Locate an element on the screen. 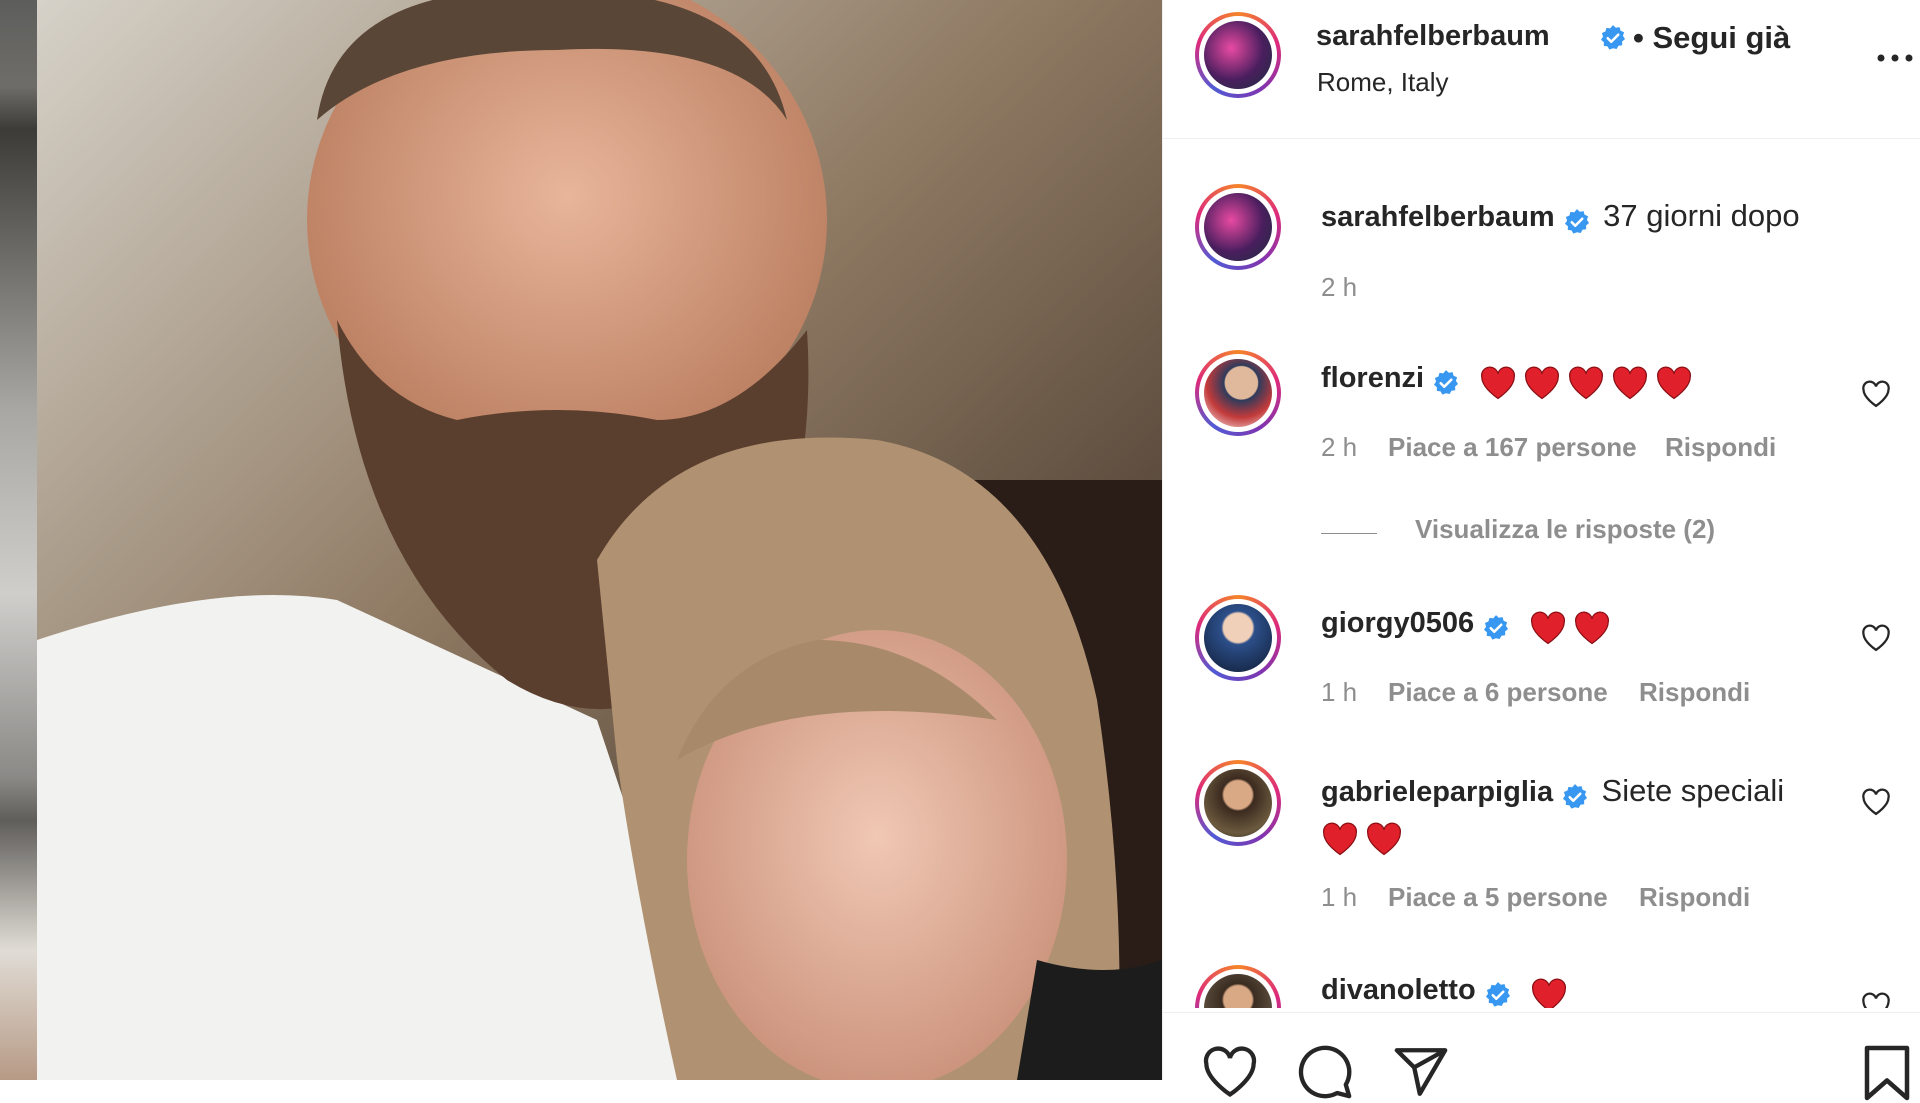  actions-divider is located at coordinates (1541, 1012).